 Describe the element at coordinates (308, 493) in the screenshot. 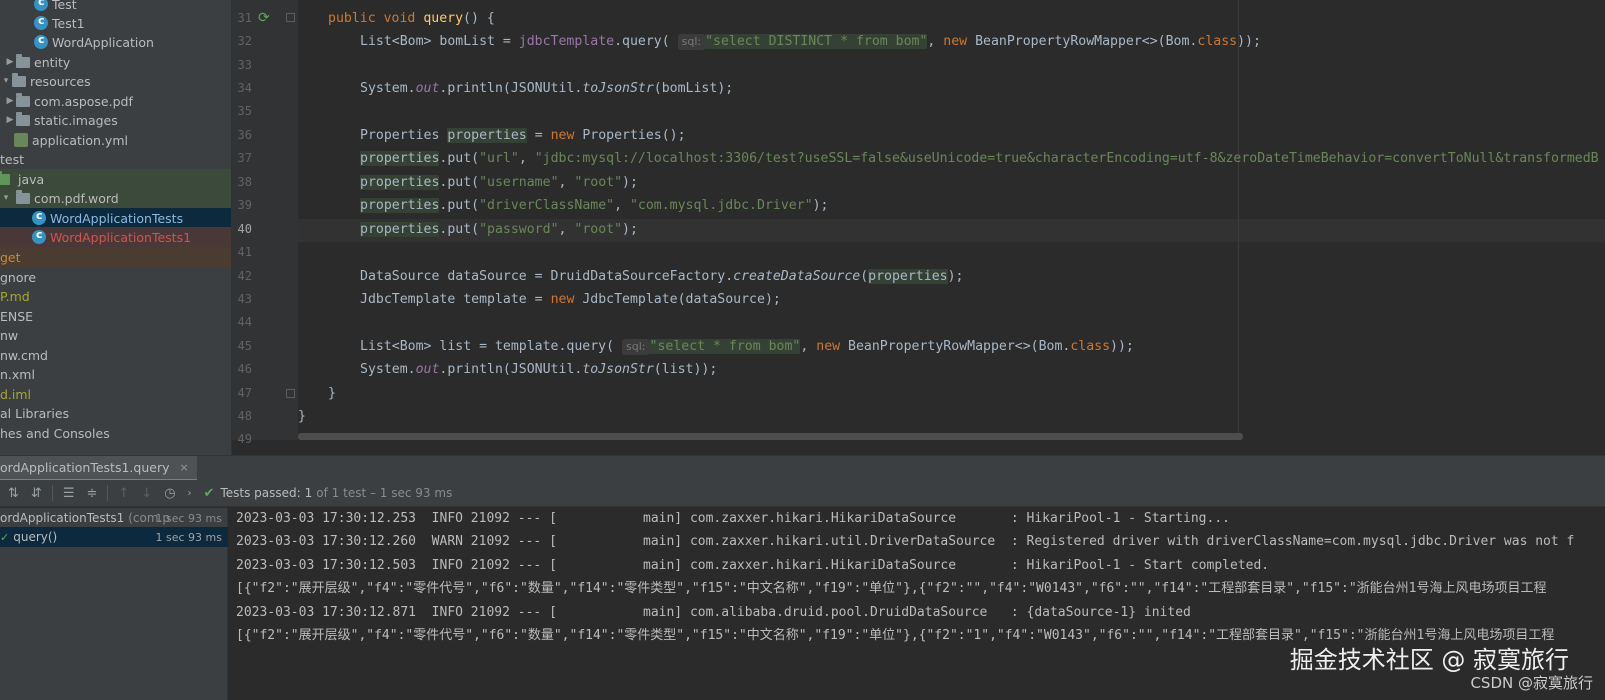

I see `tests-passed-count: 1` at that location.